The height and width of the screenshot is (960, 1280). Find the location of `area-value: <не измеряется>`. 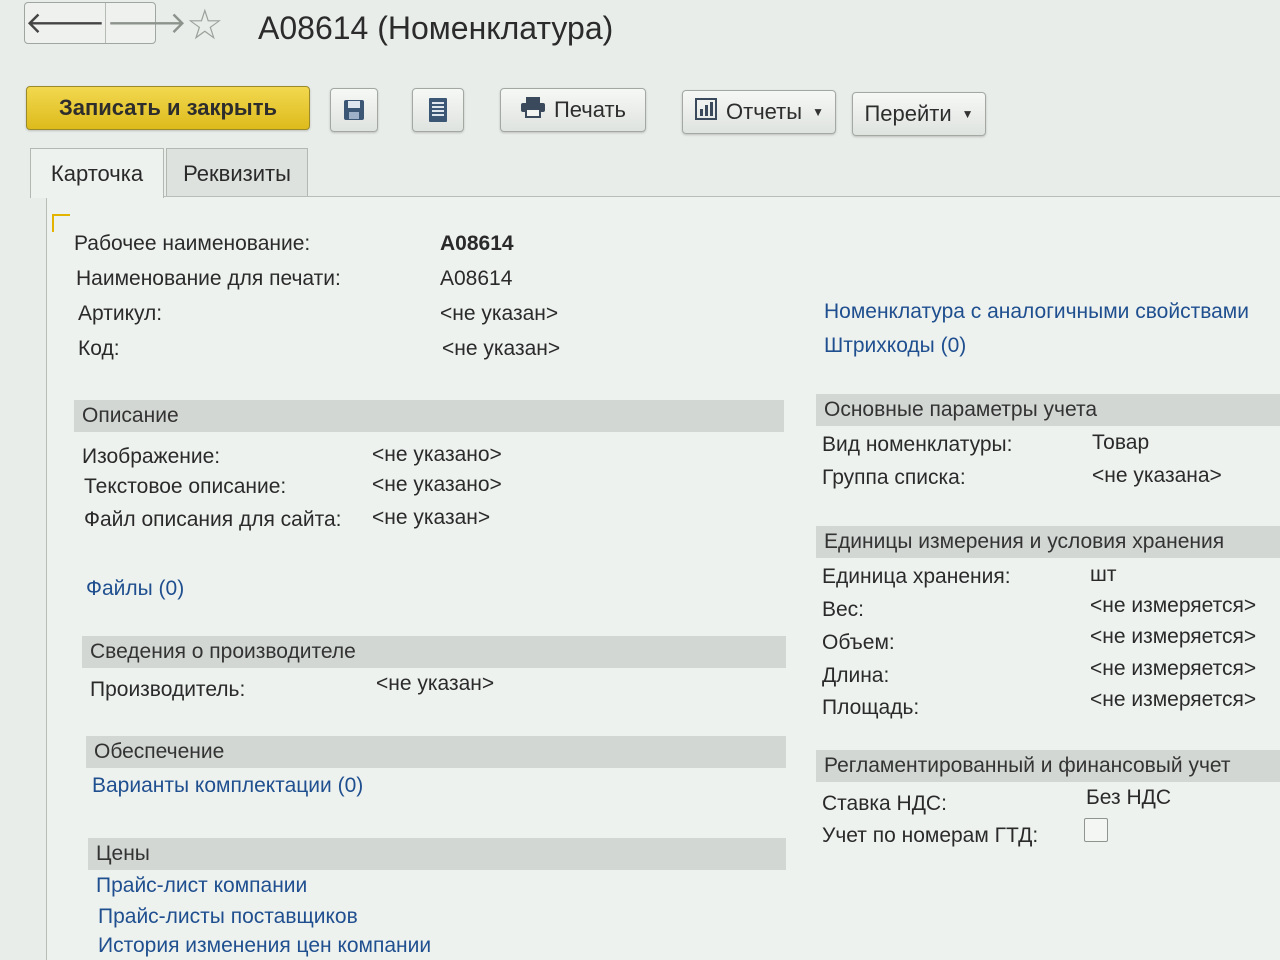

area-value: <не измеряется> is located at coordinates (1173, 700).